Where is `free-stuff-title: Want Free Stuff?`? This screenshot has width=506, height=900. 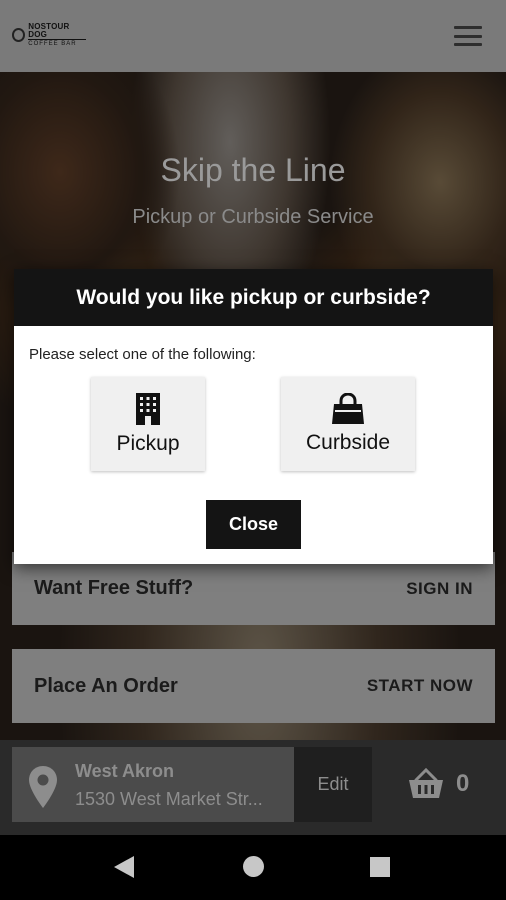
free-stuff-title: Want Free Stuff? is located at coordinates (114, 588).